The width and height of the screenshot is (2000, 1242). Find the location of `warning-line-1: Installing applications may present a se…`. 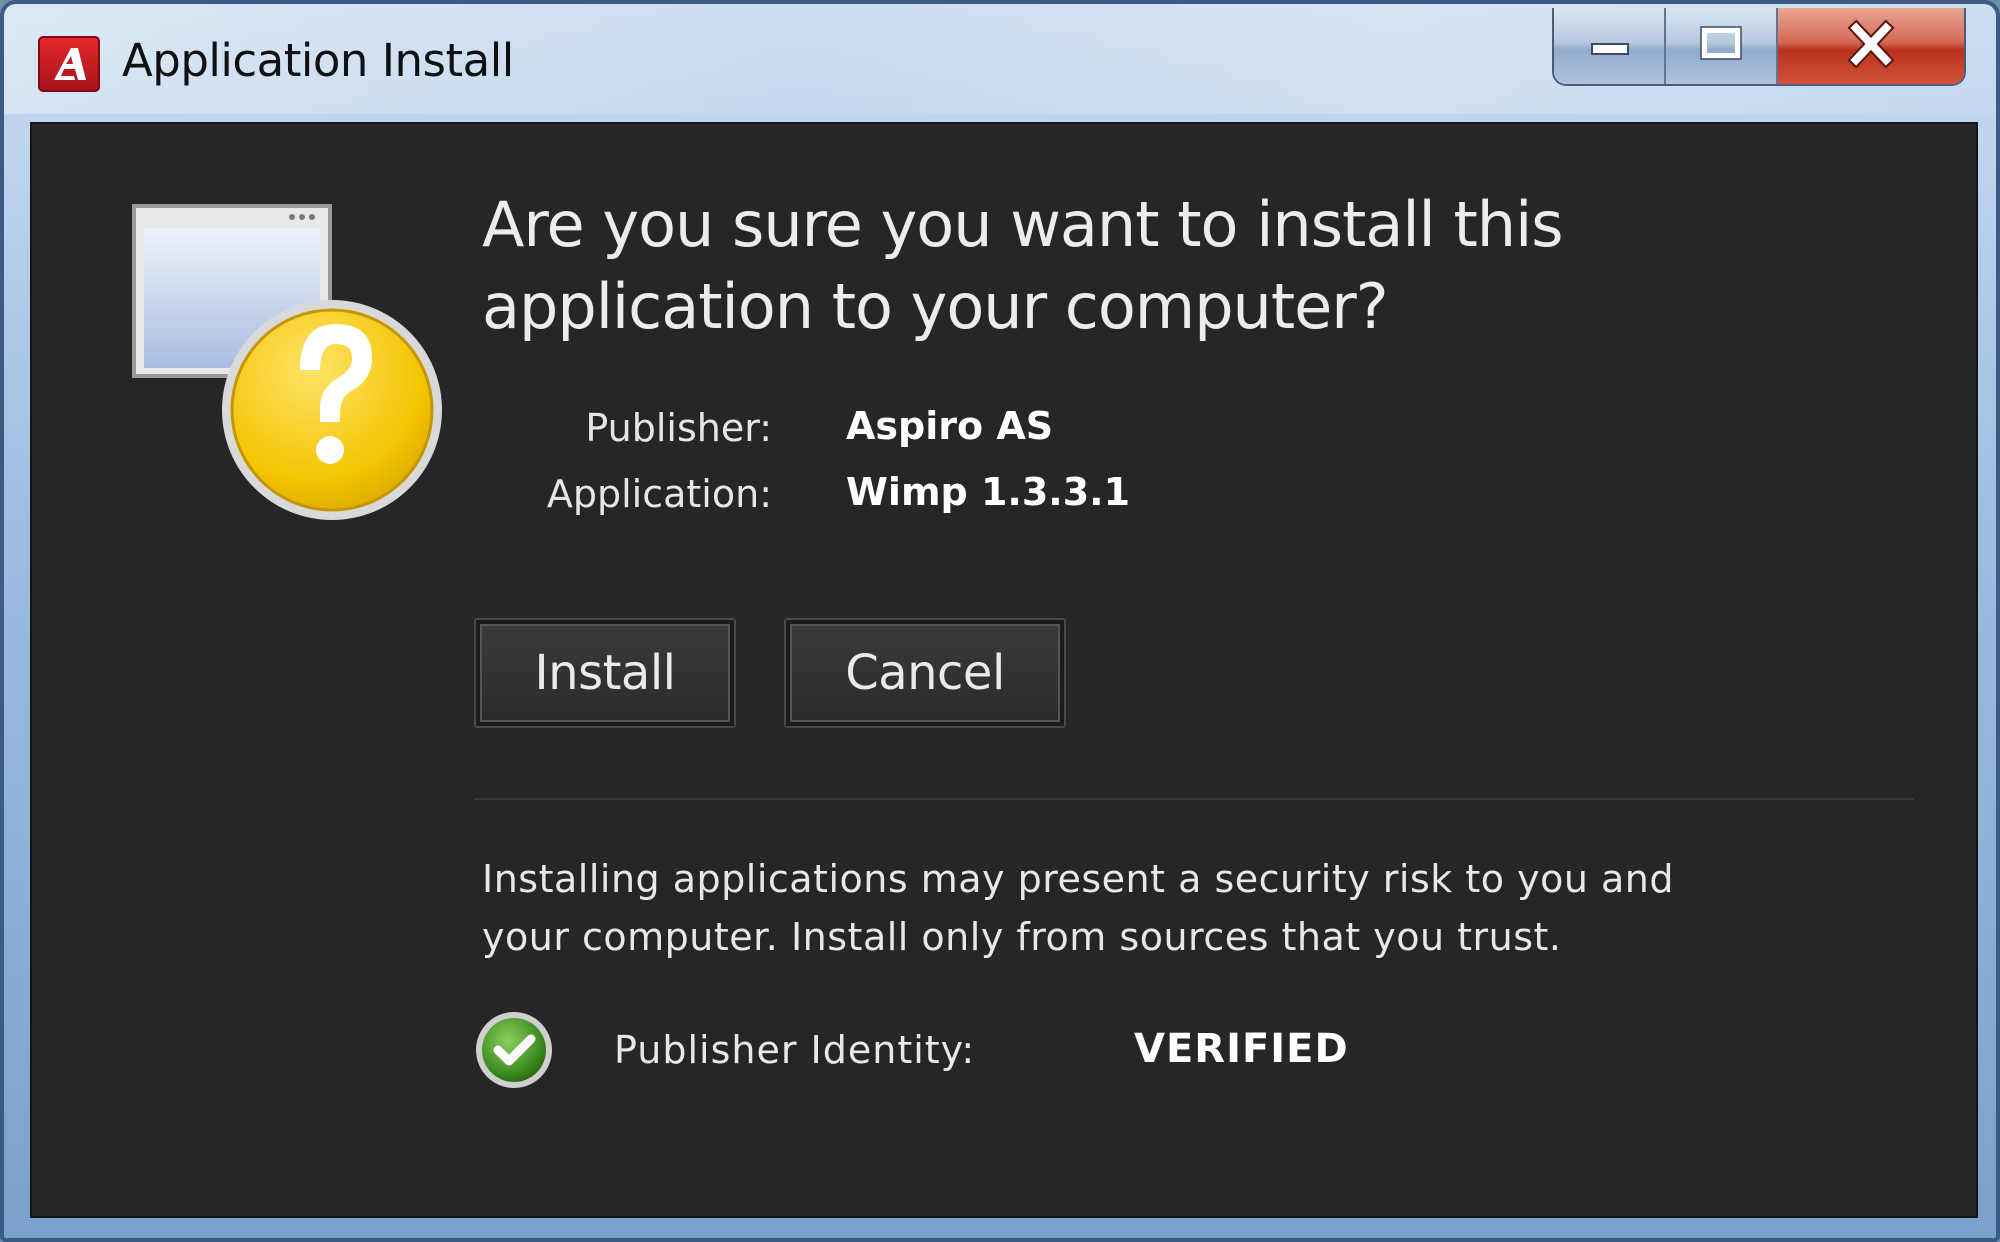

warning-line-1: Installing applications may present a se… is located at coordinates (1078, 879).